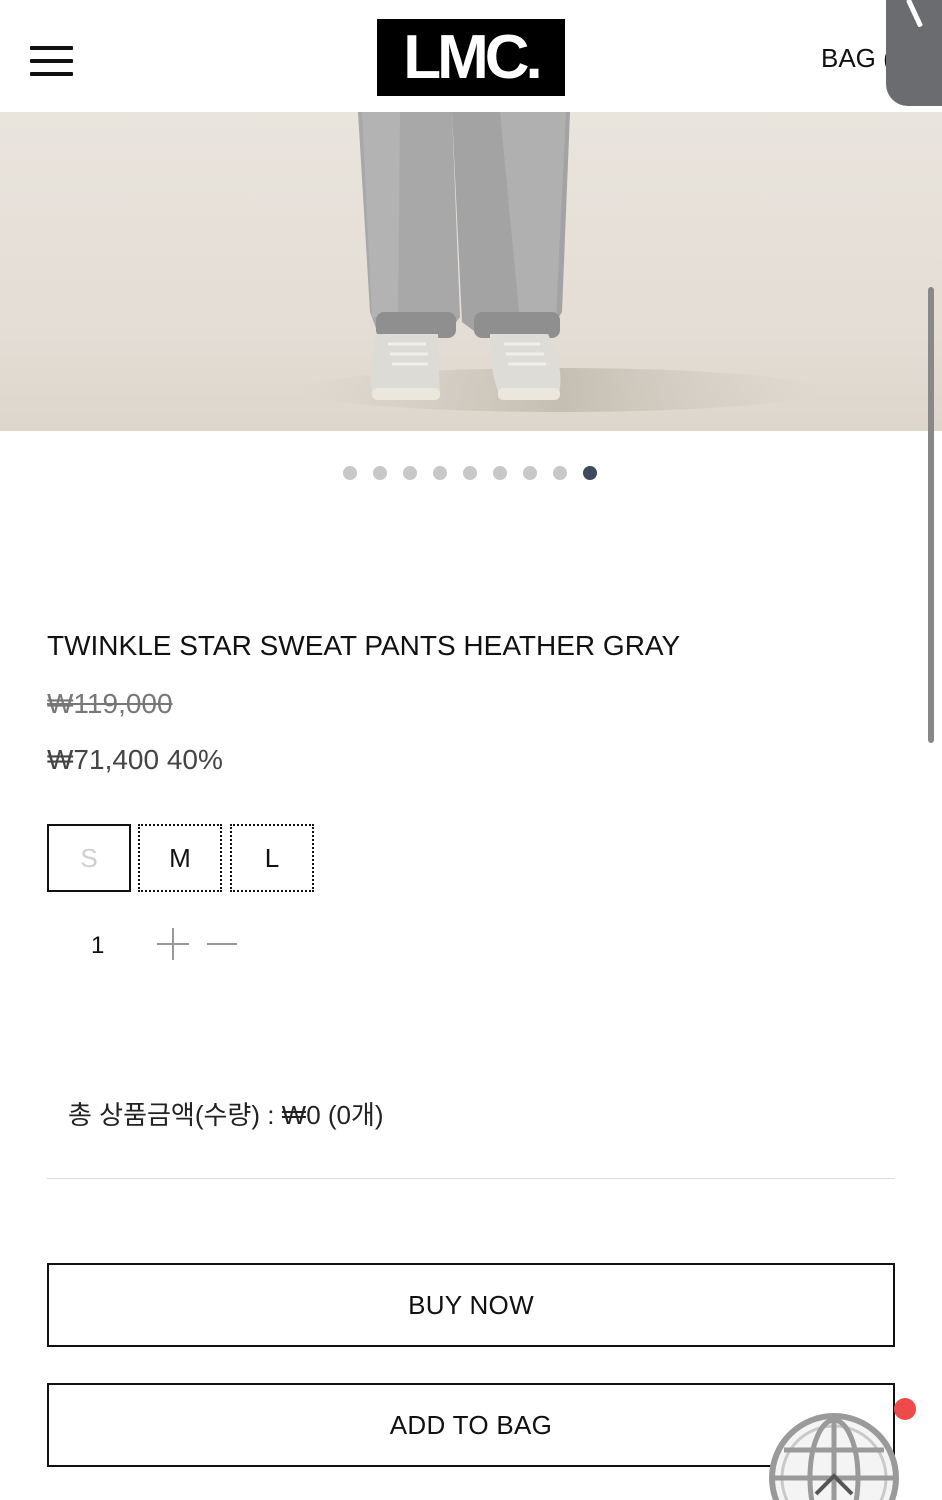 The image size is (942, 1500). What do you see at coordinates (471, 1305) in the screenshot?
I see `buy-now-button: BUY NOW` at bounding box center [471, 1305].